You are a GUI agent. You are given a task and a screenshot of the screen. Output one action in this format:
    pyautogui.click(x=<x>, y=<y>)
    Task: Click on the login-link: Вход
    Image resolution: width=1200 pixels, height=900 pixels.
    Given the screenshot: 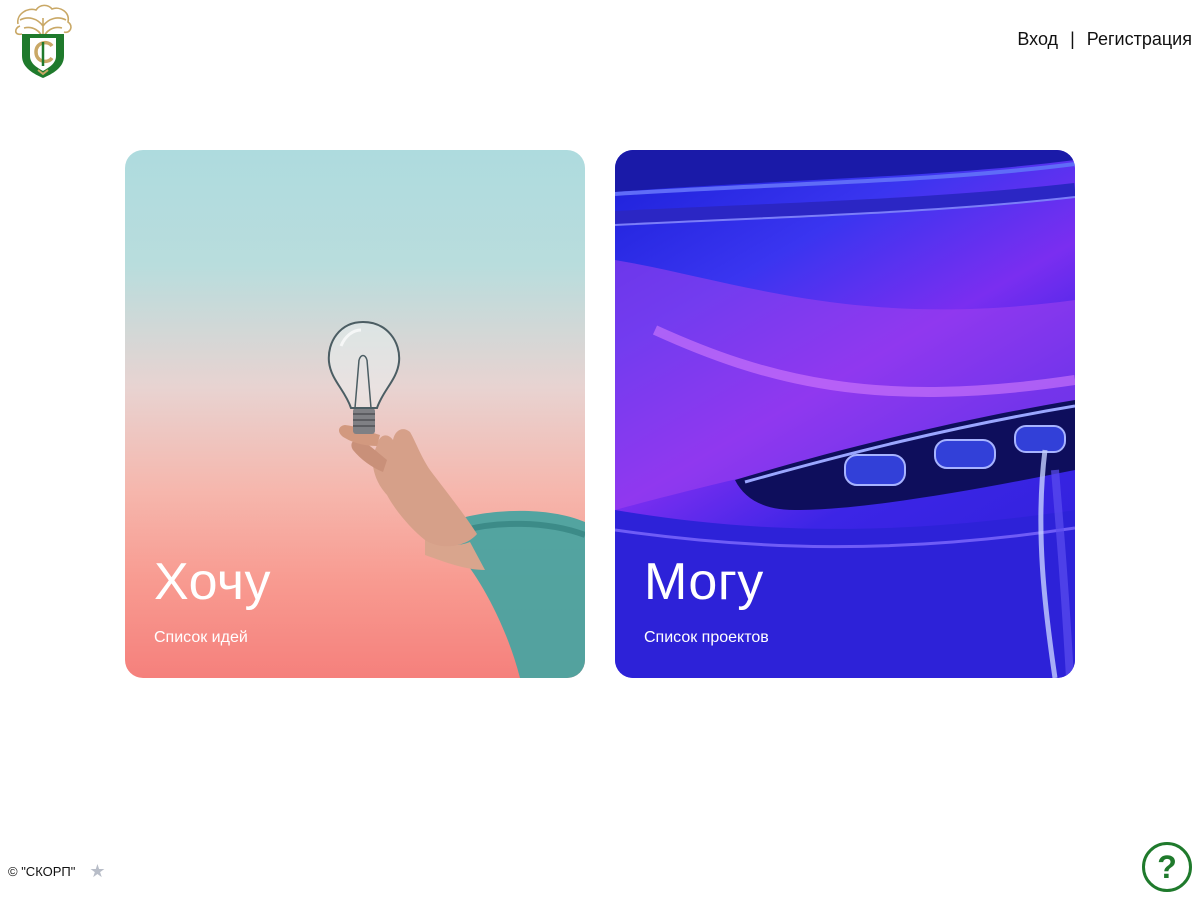 What is the action you would take?
    pyautogui.click(x=1037, y=39)
    